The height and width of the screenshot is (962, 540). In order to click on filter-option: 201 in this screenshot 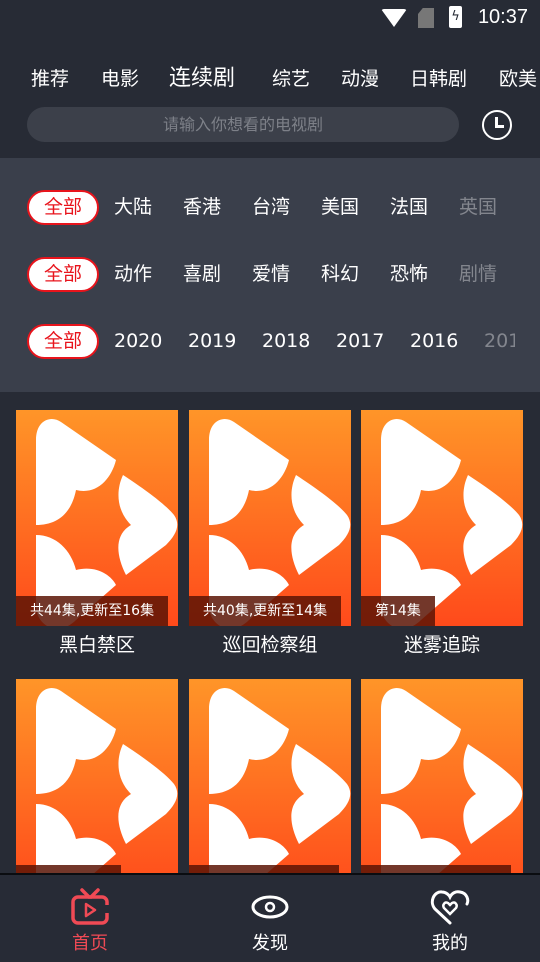, I will do `click(499, 341)`.